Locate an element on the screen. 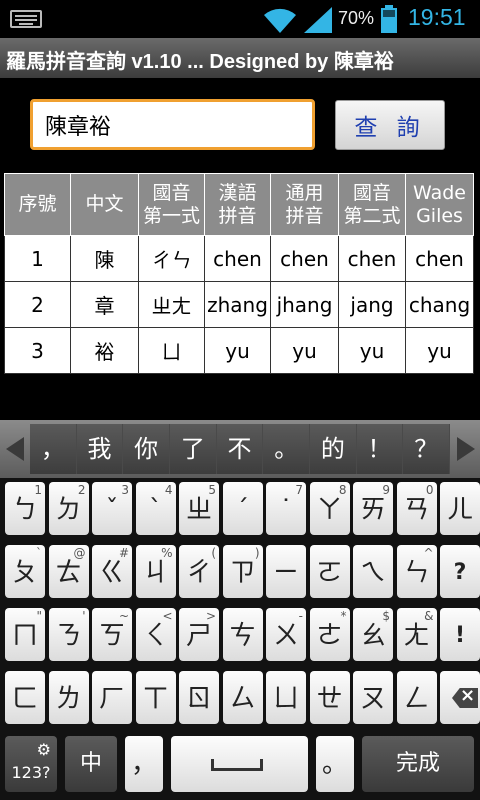  key-label: ㄟ is located at coordinates (372, 573).